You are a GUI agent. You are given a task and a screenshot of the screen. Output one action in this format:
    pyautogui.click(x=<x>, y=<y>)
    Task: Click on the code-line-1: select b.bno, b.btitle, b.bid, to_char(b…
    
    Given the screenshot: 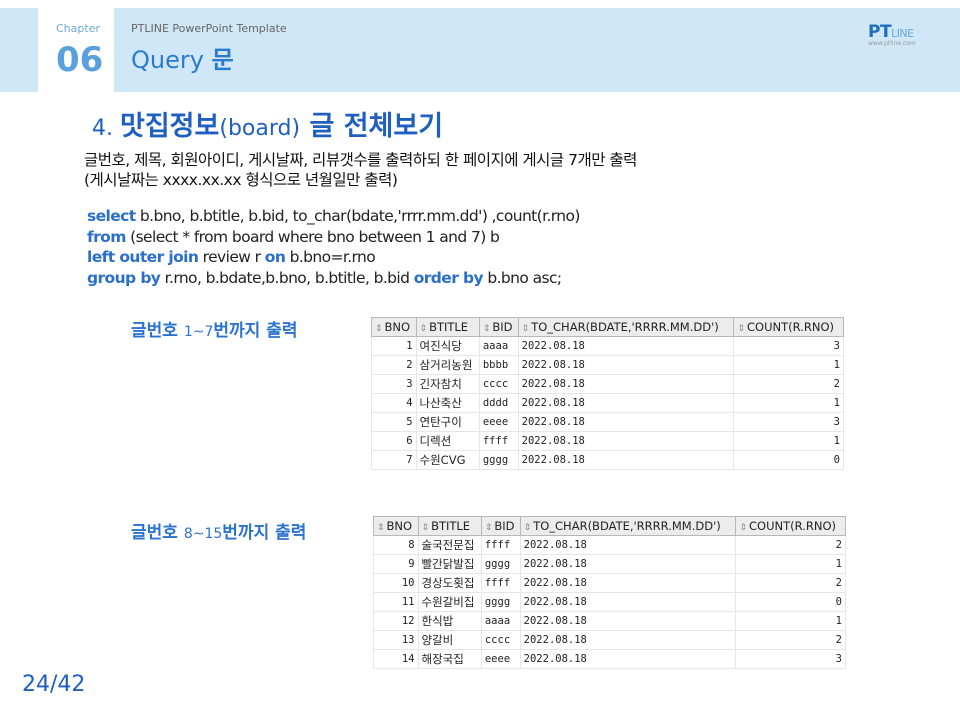 What is the action you would take?
    pyautogui.click(x=333, y=216)
    